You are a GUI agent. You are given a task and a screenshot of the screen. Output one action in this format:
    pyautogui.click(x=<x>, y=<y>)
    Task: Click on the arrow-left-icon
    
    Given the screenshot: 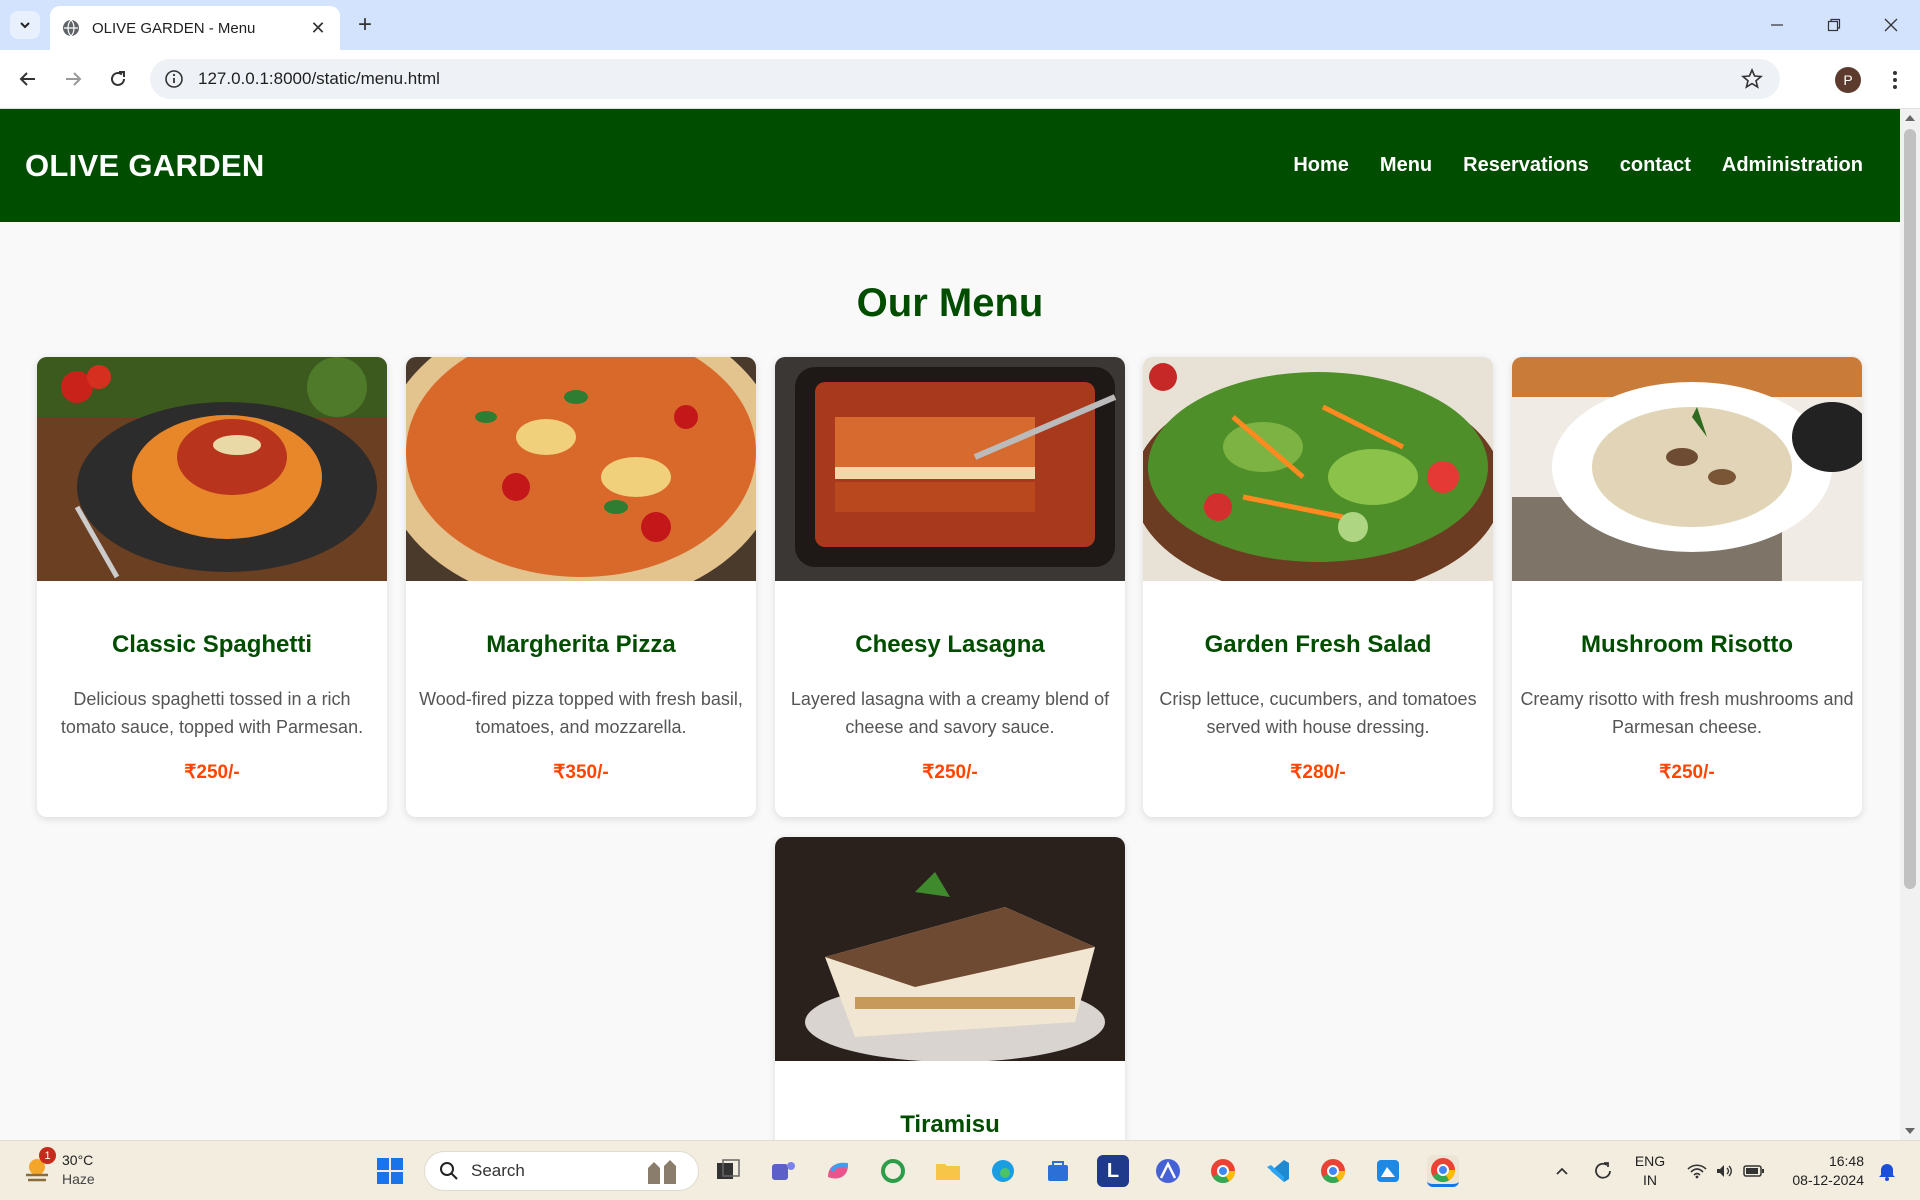 What is the action you would take?
    pyautogui.click(x=27, y=79)
    